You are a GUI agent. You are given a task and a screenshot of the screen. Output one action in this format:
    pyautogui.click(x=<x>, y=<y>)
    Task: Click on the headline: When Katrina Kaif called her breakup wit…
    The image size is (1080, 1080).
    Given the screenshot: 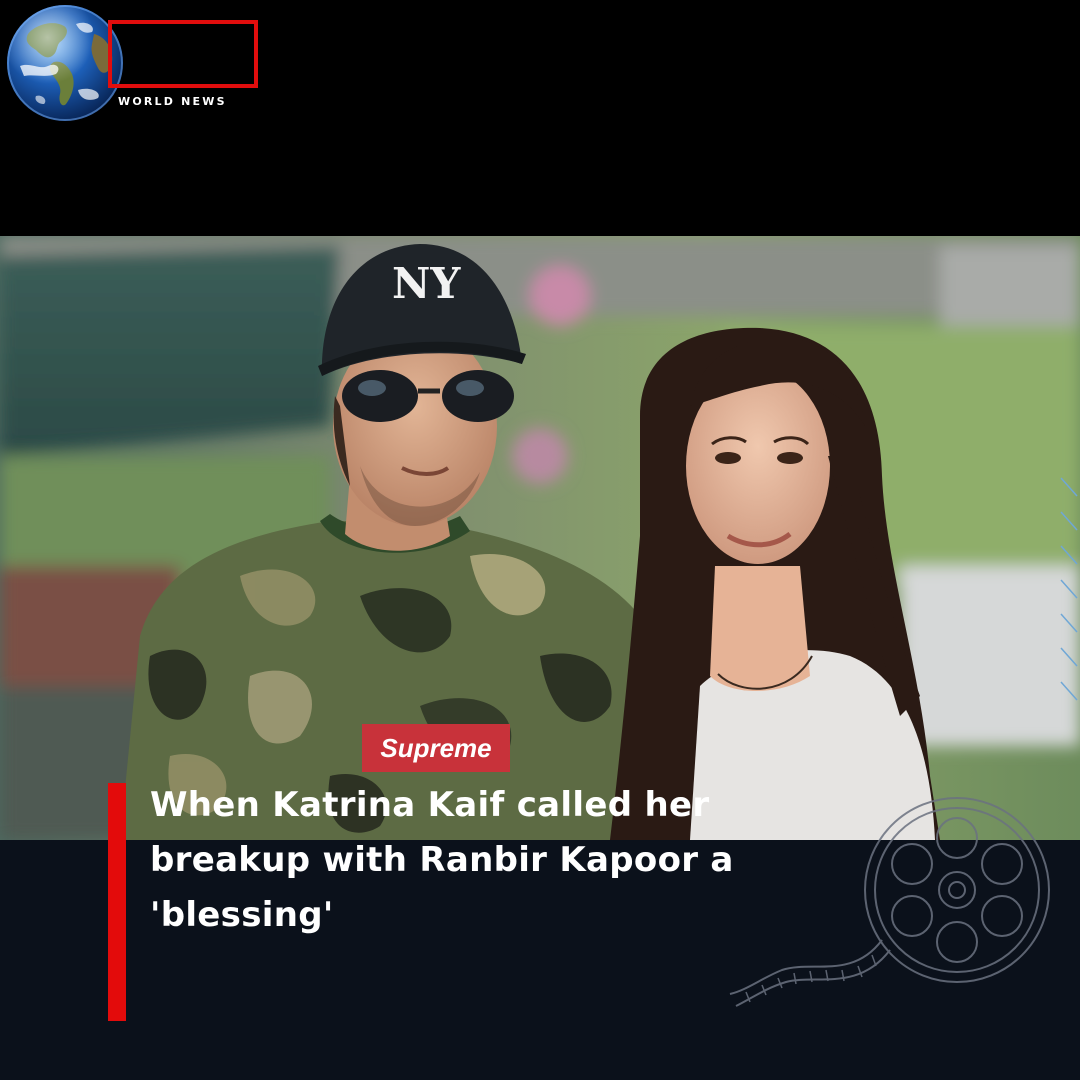 What is the action you would take?
    pyautogui.click(x=442, y=860)
    